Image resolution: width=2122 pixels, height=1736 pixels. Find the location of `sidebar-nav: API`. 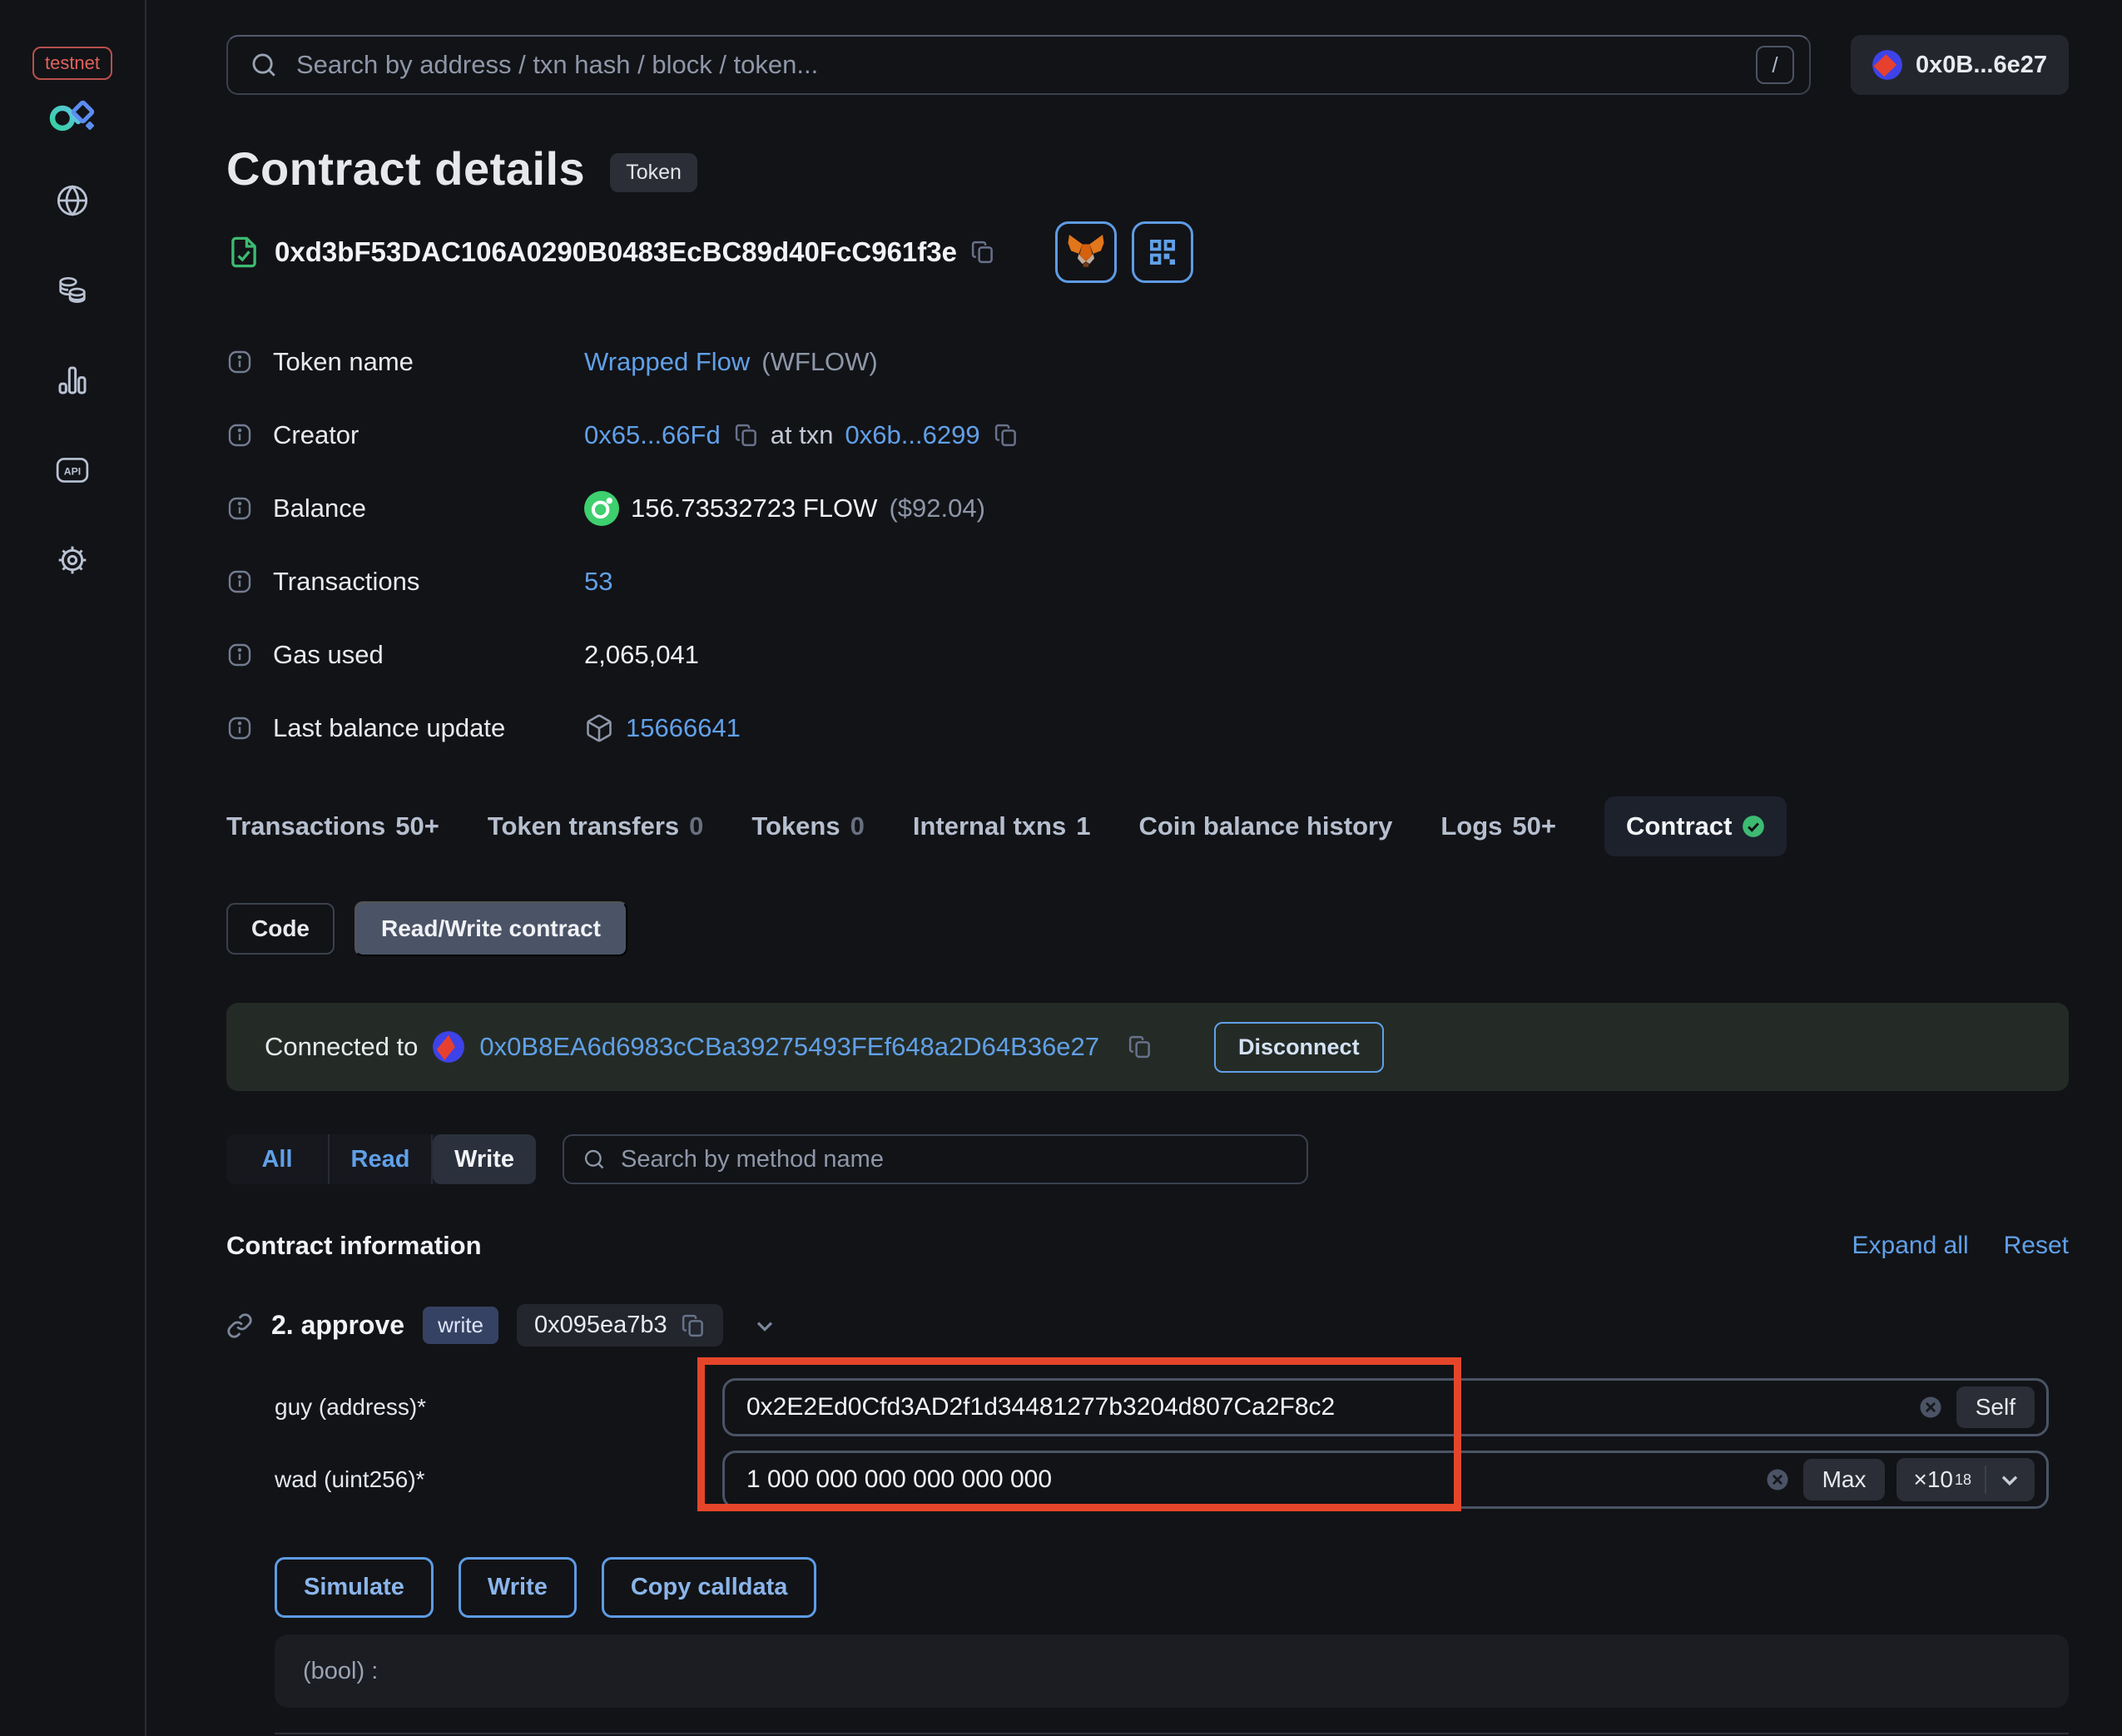

sidebar-nav: API is located at coordinates (72, 381).